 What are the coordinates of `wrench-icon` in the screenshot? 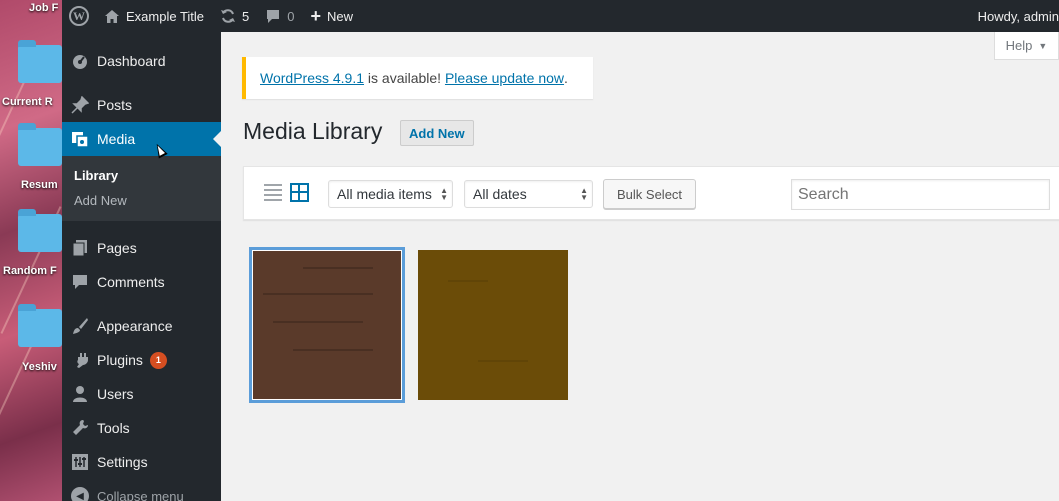 It's located at (80, 428).